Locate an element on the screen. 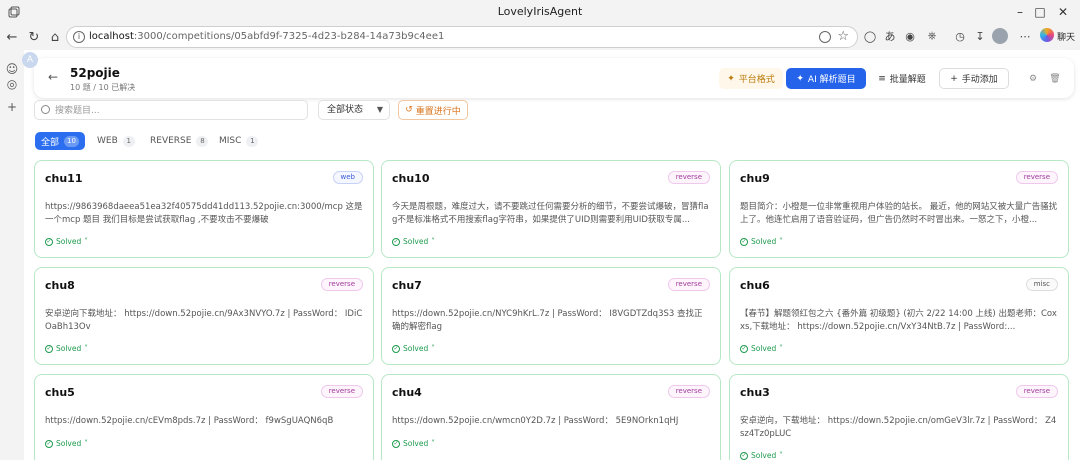 The width and height of the screenshot is (1080, 460). history-icon: ◷ is located at coordinates (960, 36).